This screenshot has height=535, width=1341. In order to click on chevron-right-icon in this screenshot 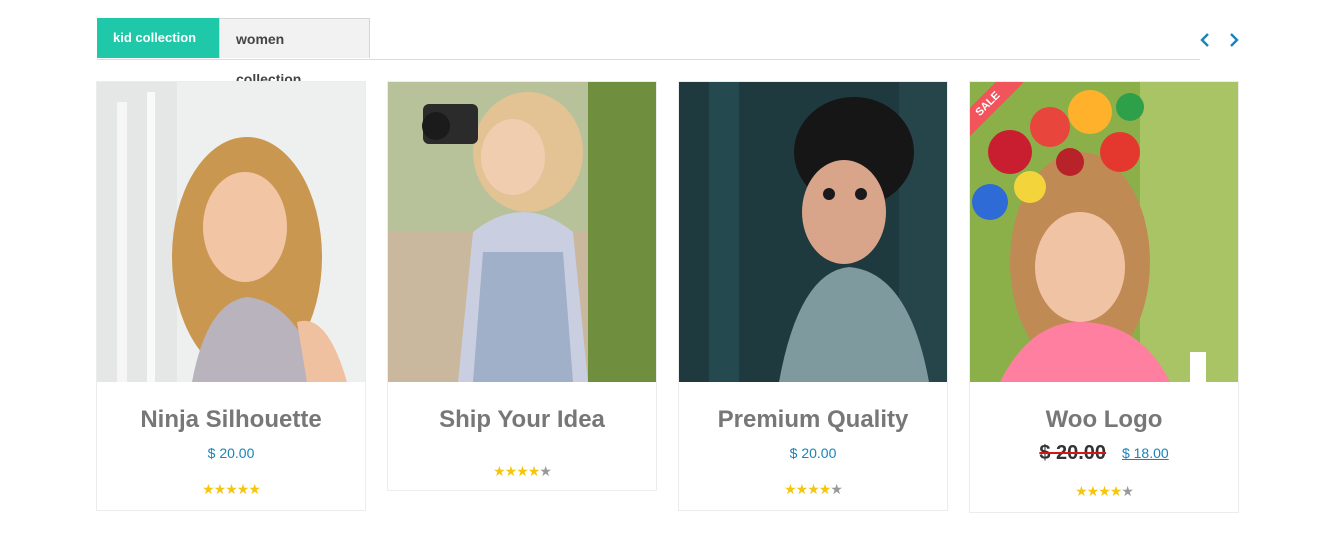, I will do `click(1234, 40)`.